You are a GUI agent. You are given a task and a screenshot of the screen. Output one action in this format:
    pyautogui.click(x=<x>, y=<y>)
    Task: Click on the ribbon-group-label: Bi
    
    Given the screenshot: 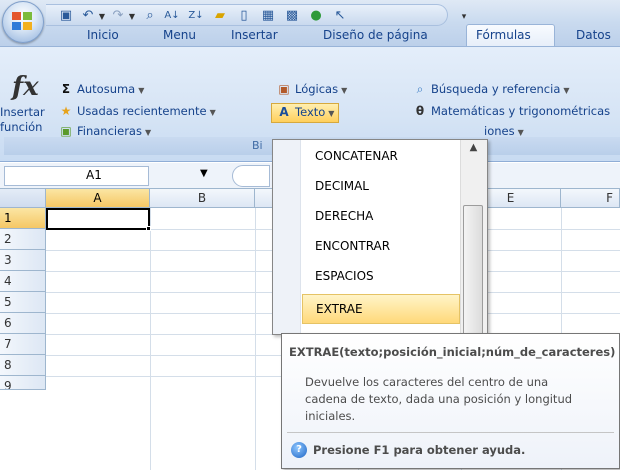 What is the action you would take?
    pyautogui.click(x=257, y=145)
    